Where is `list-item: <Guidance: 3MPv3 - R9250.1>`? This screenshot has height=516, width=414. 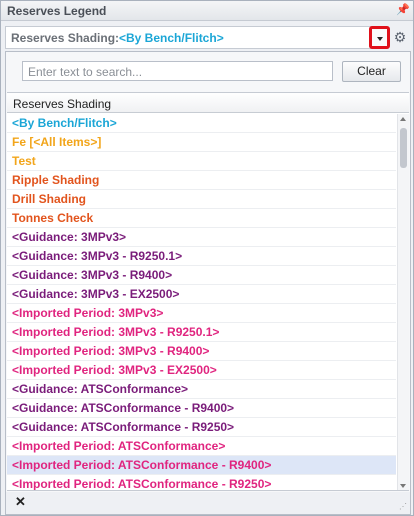
list-item: <Guidance: 3MPv3 - R9250.1> is located at coordinates (201, 256).